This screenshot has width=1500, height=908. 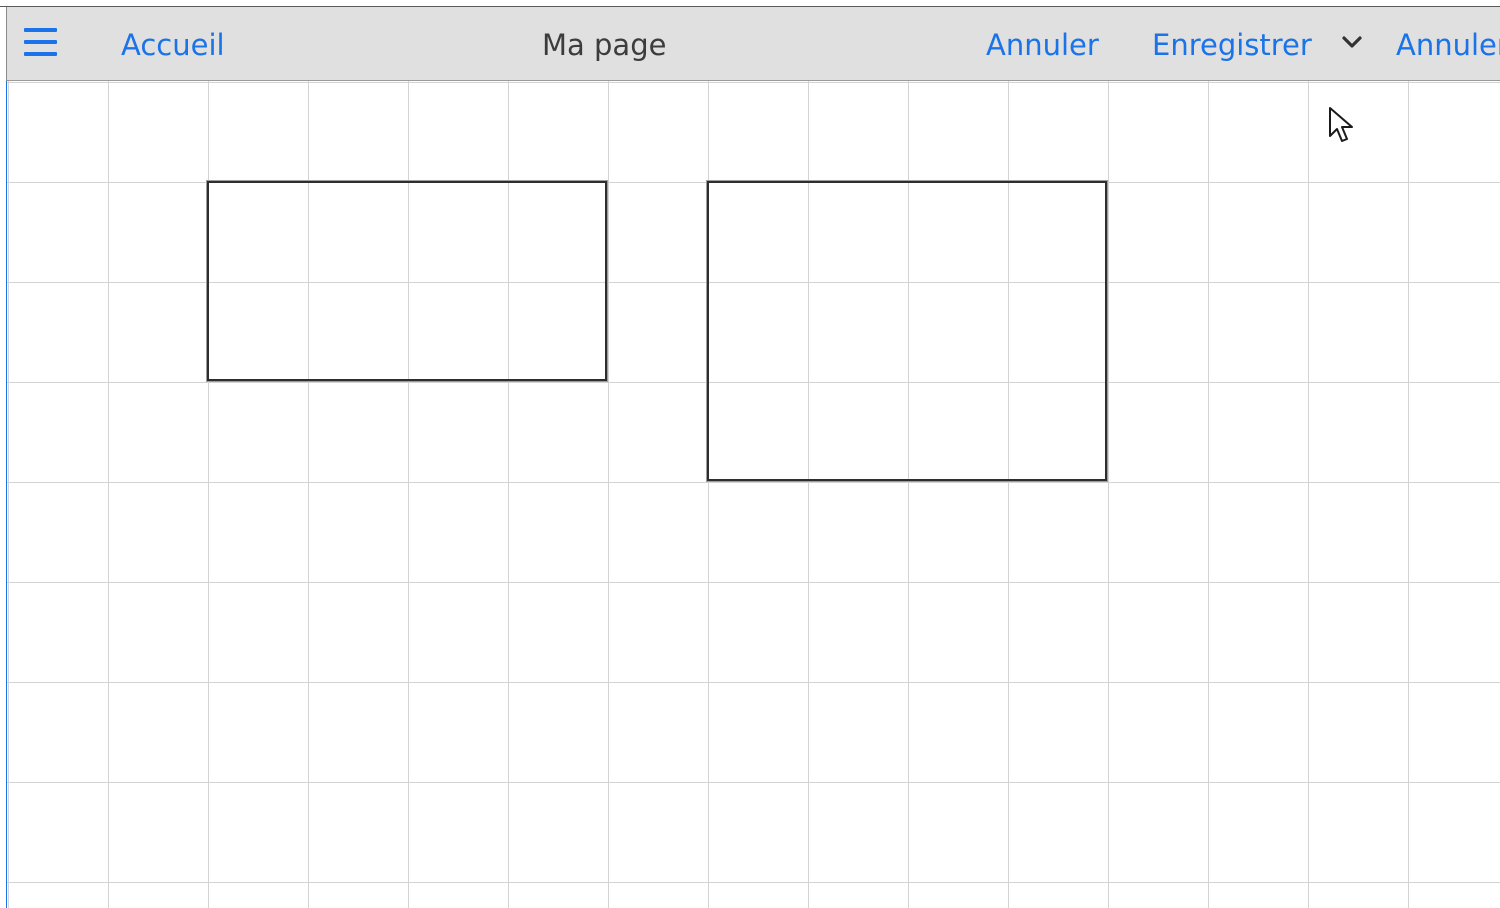 I want to click on toolbar-left-edge, so click(x=6, y=44).